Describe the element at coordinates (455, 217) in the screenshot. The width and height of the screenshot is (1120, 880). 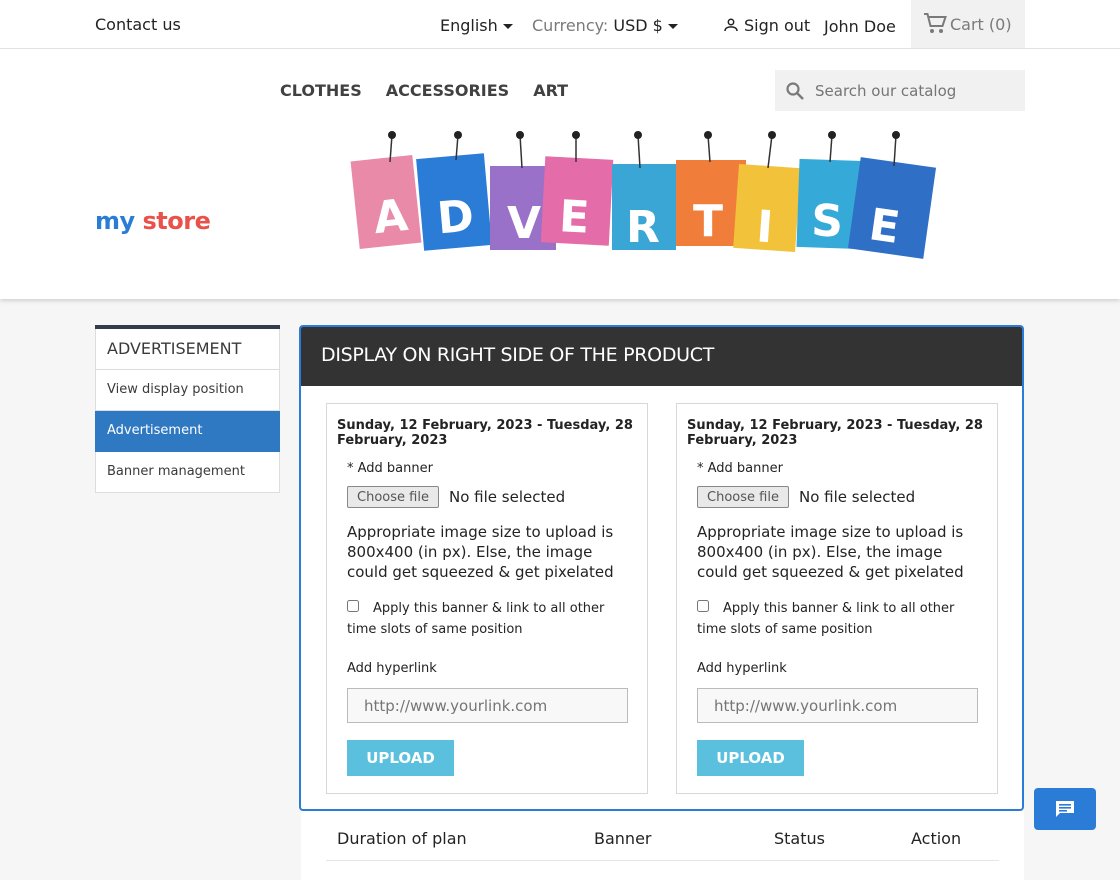
I see `svg-text: D` at that location.